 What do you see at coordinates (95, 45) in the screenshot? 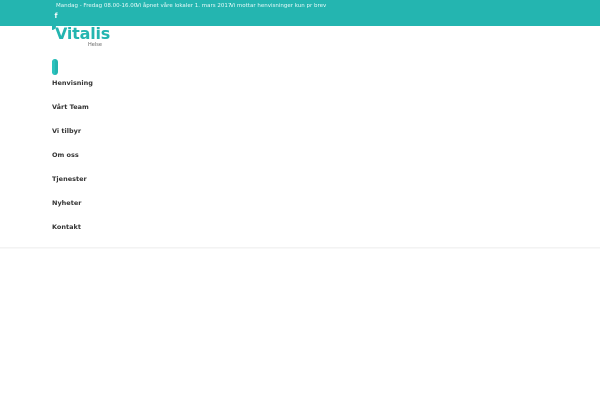
I see `logo-subtitle: Helse` at bounding box center [95, 45].